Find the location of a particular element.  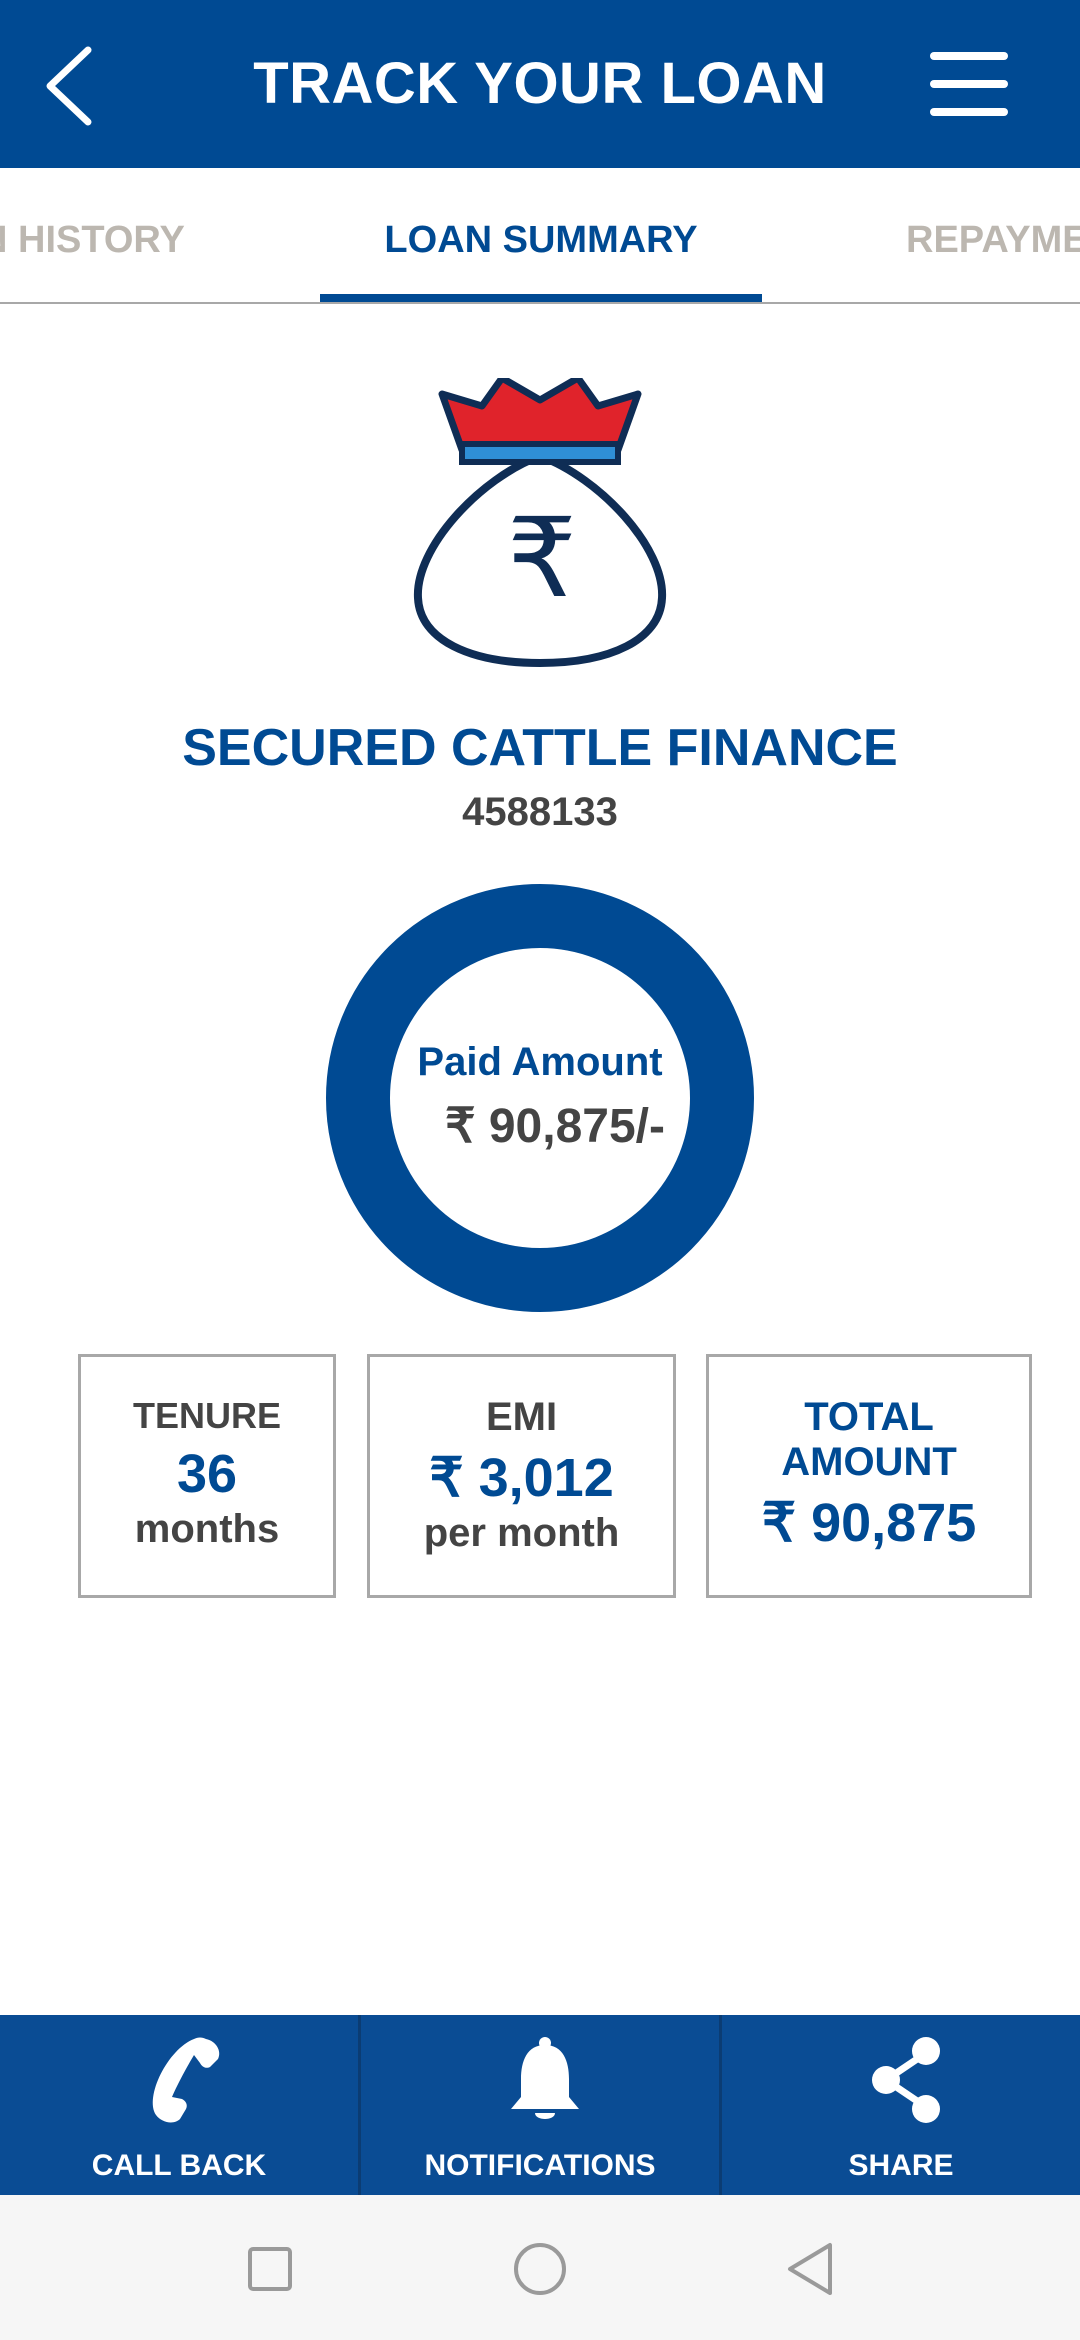

chevron-left-icon is located at coordinates (69, 86).